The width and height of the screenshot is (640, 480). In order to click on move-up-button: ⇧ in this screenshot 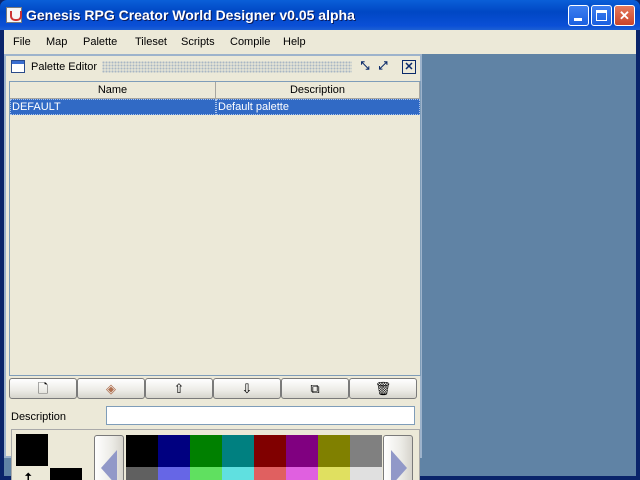, I will do `click(179, 388)`.